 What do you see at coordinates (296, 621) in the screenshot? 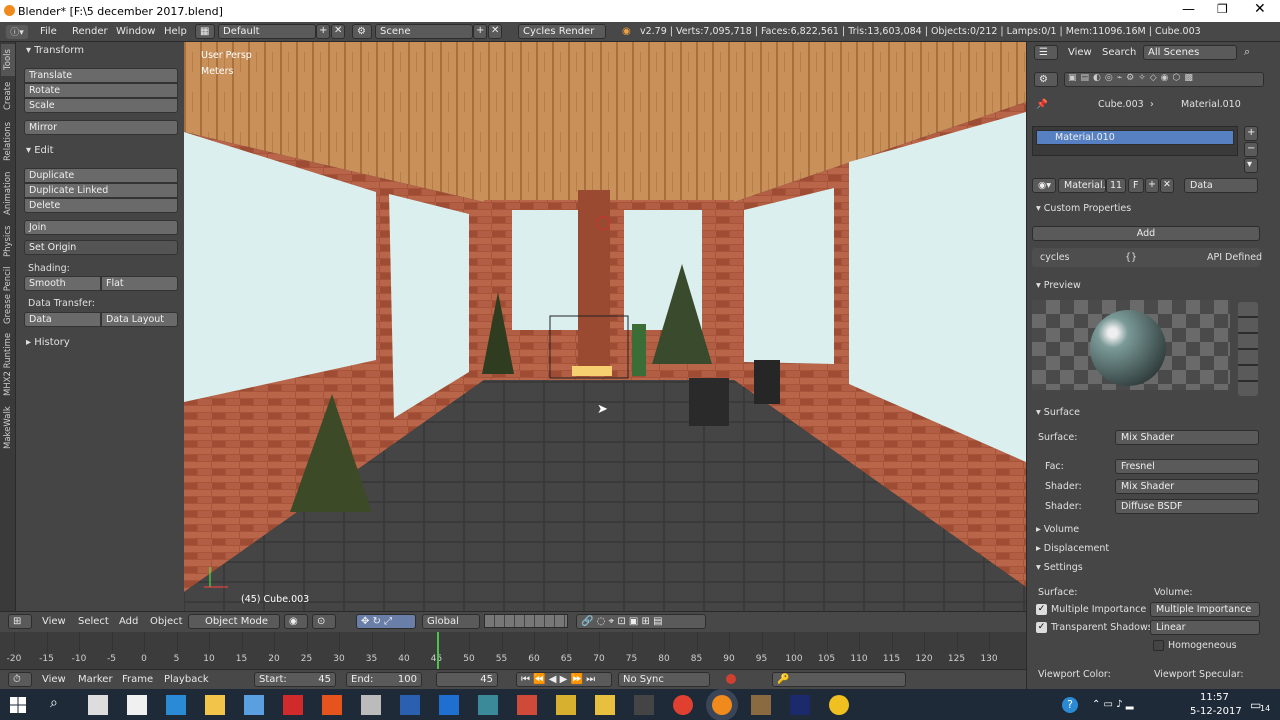
I see `shading-mode-icon: ◉` at bounding box center [296, 621].